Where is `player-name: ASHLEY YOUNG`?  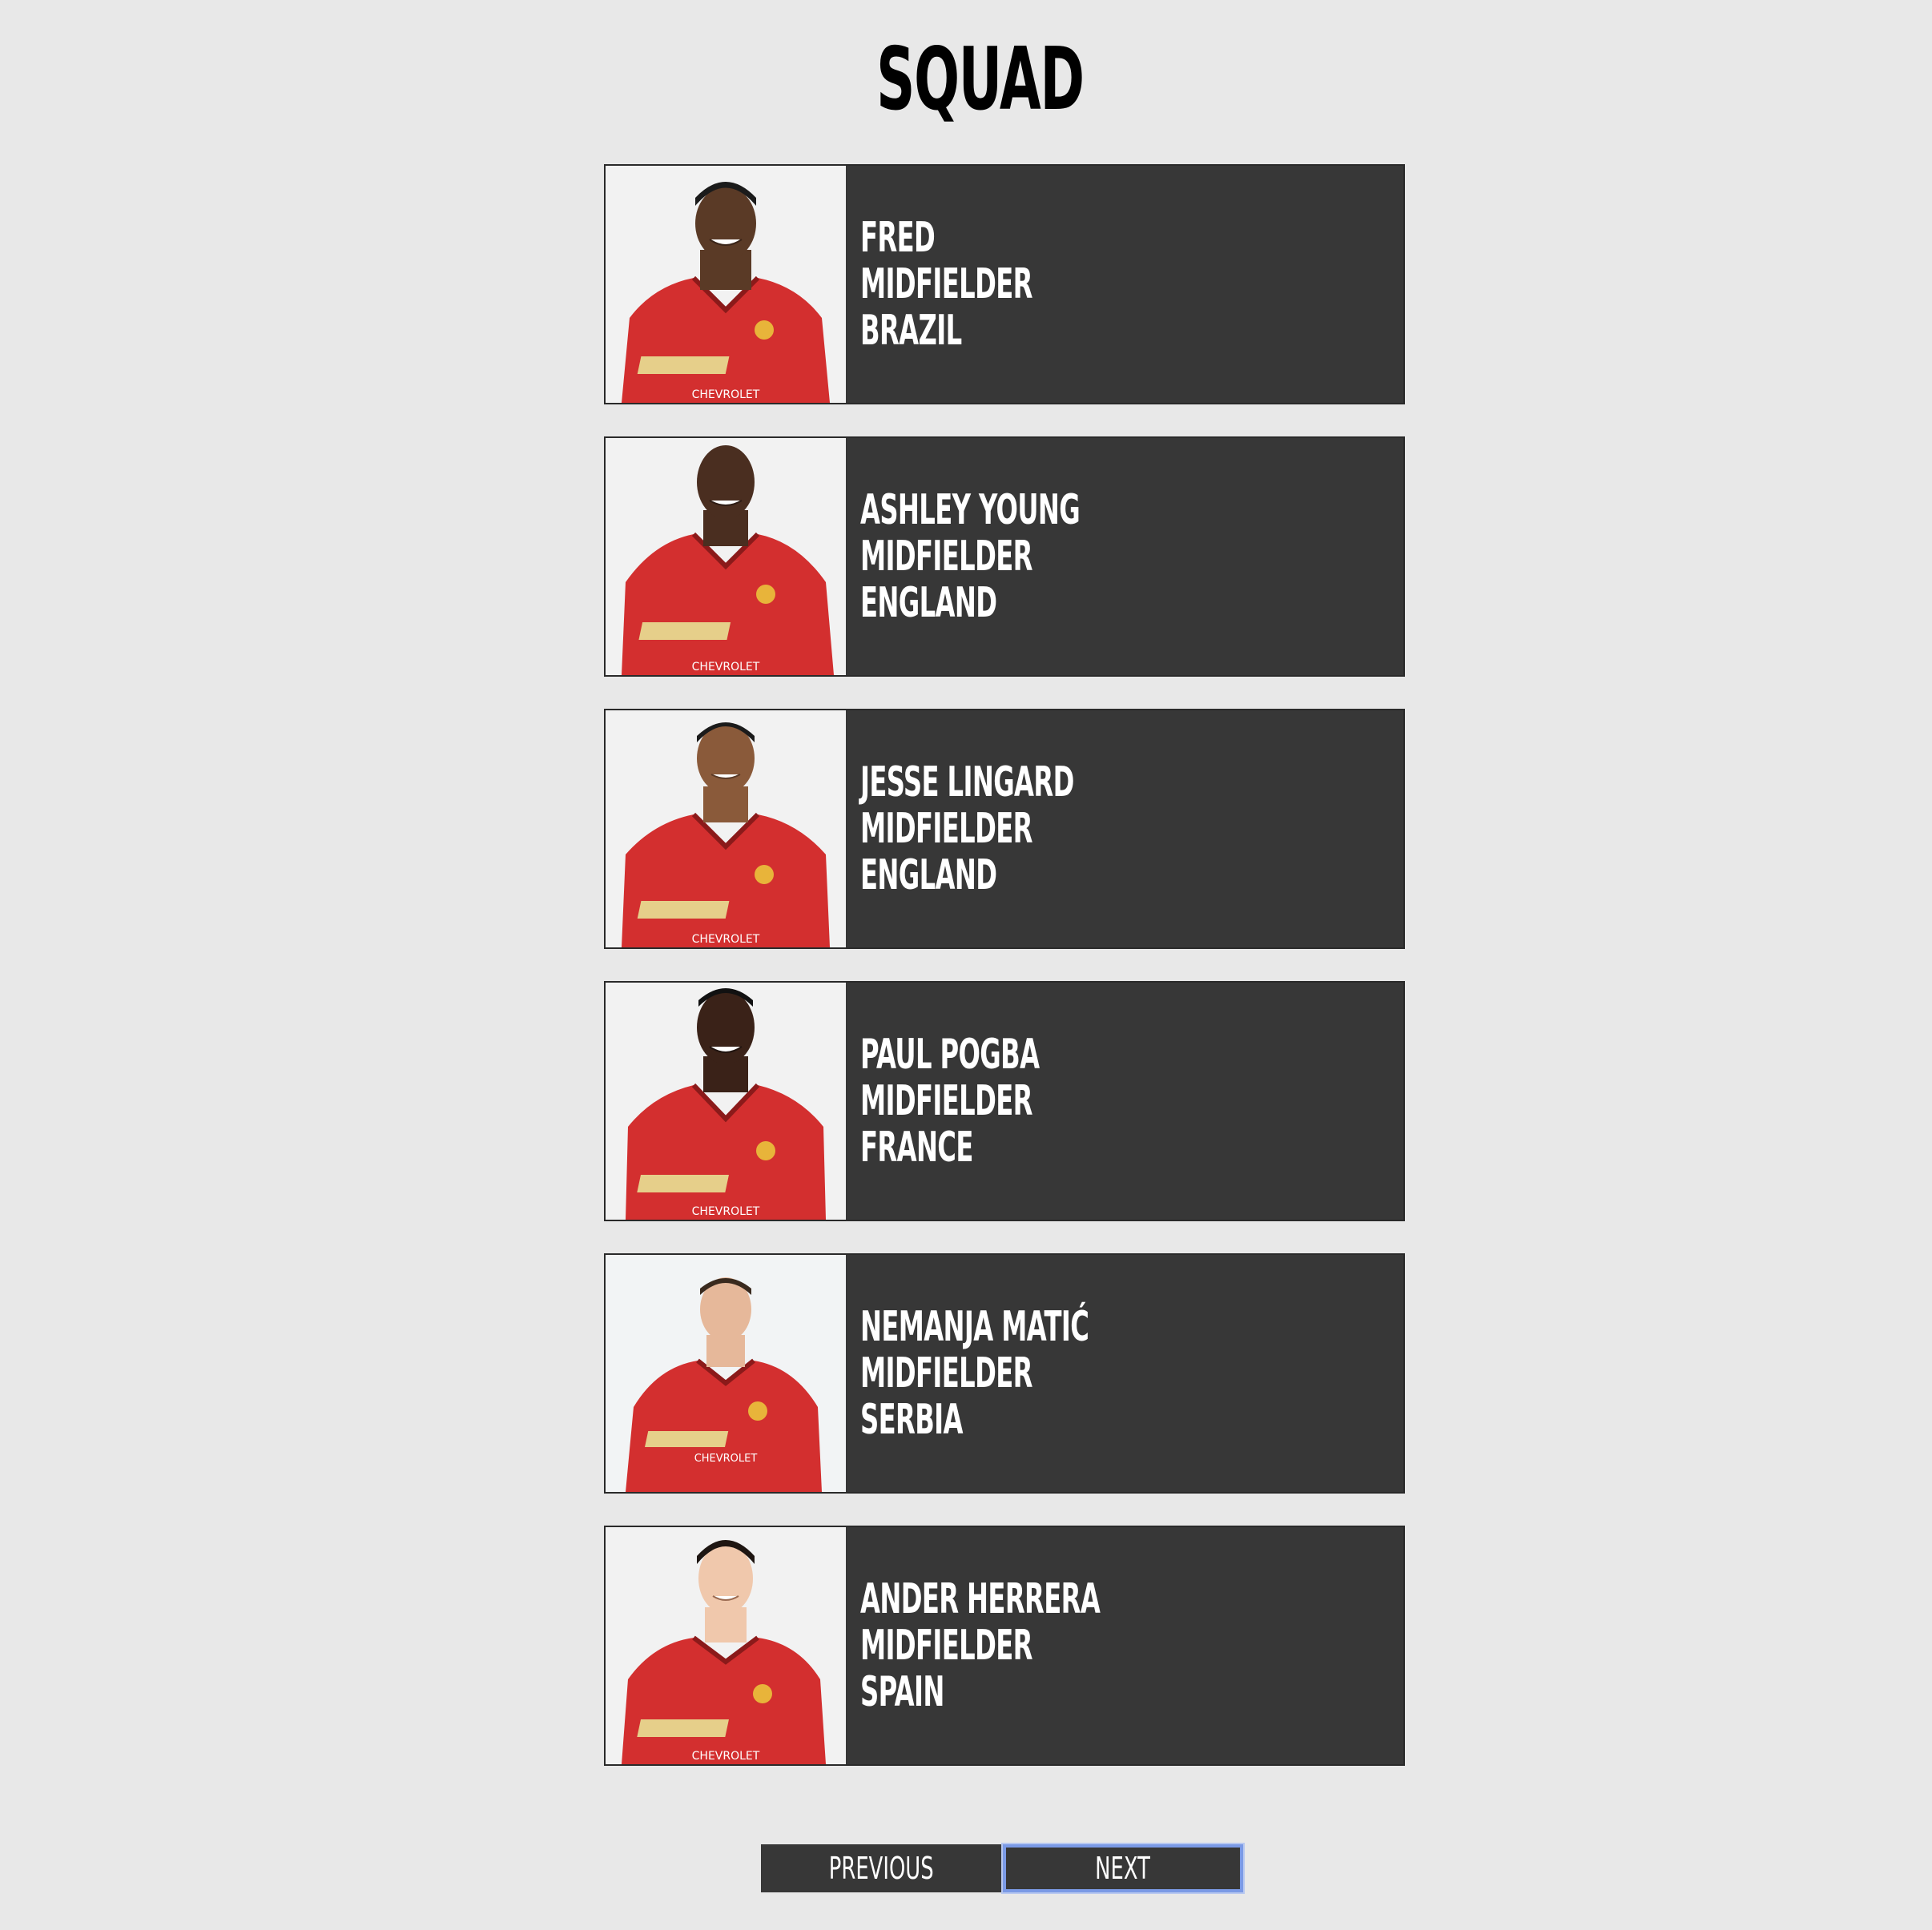 player-name: ASHLEY YOUNG is located at coordinates (971, 510).